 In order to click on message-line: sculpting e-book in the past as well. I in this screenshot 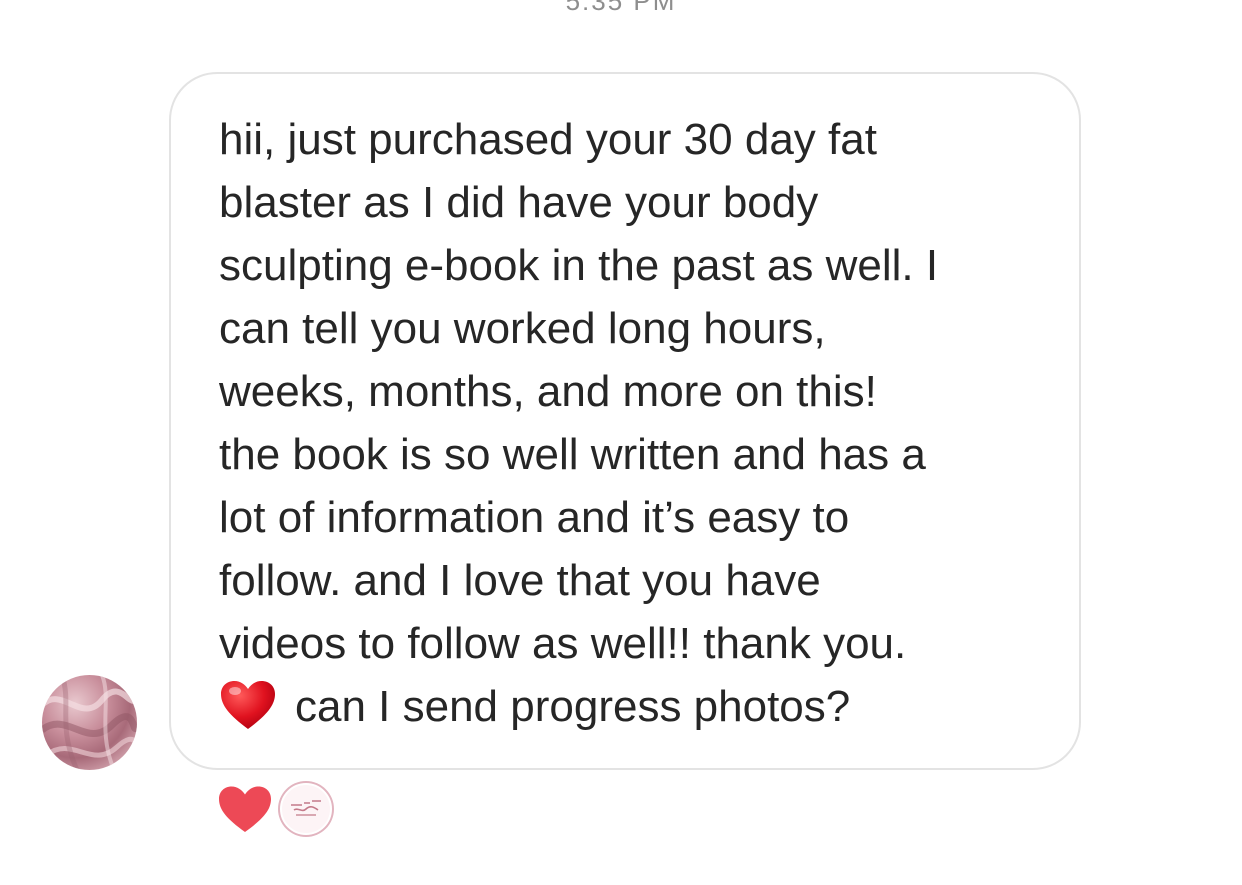, I will do `click(579, 265)`.